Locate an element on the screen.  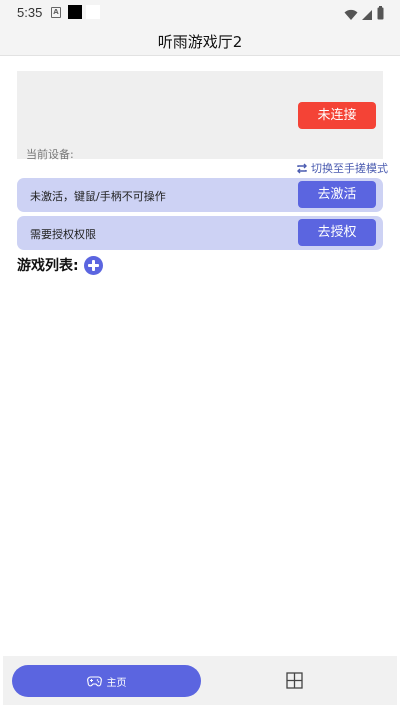
game-list-title: 游戏列表: is located at coordinates (48, 266).